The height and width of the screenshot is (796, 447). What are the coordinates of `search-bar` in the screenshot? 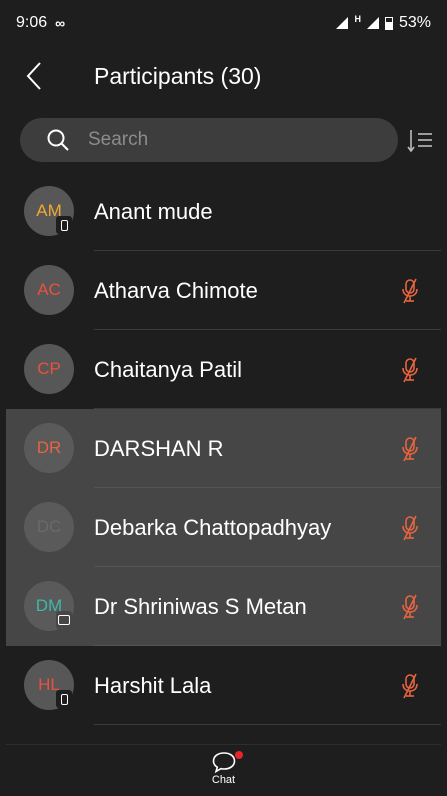 It's located at (209, 140).